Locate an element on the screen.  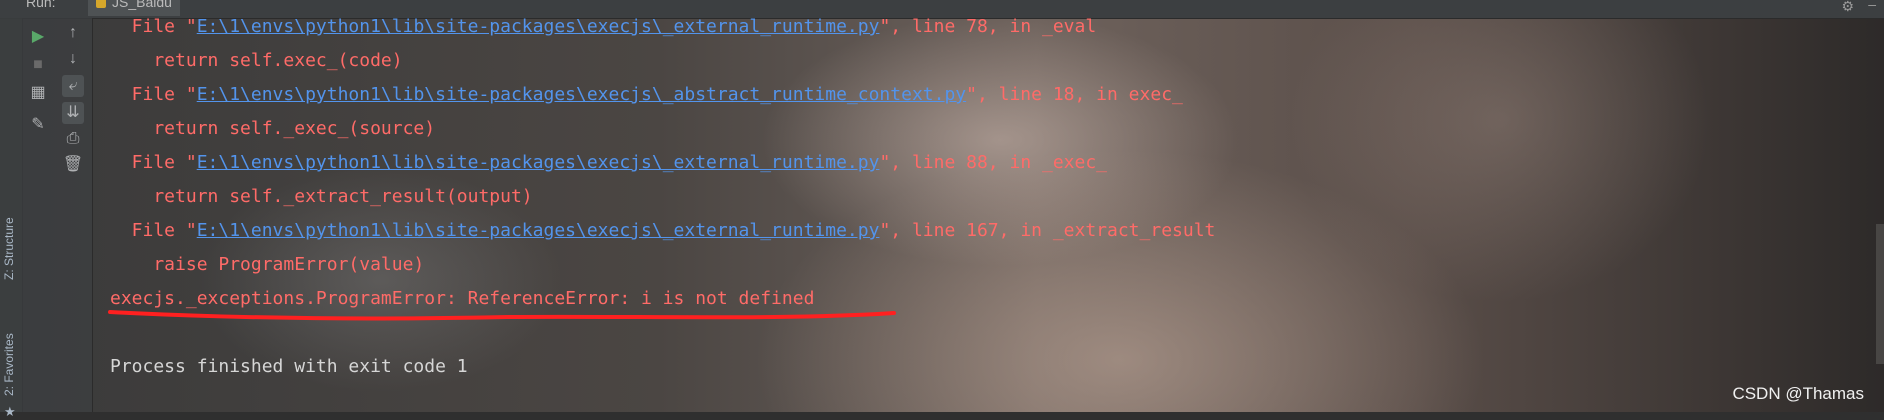
vertical-scrollbar is located at coordinates (1880, 294).